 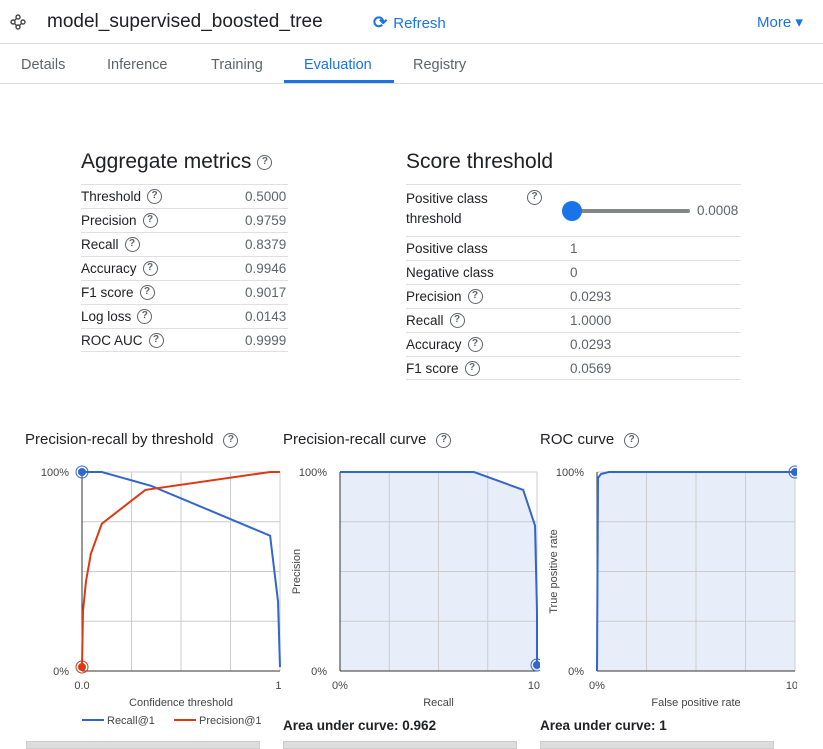 I want to click on threshold-row: Positive class threshold ? 0.0008, so click(x=573, y=210).